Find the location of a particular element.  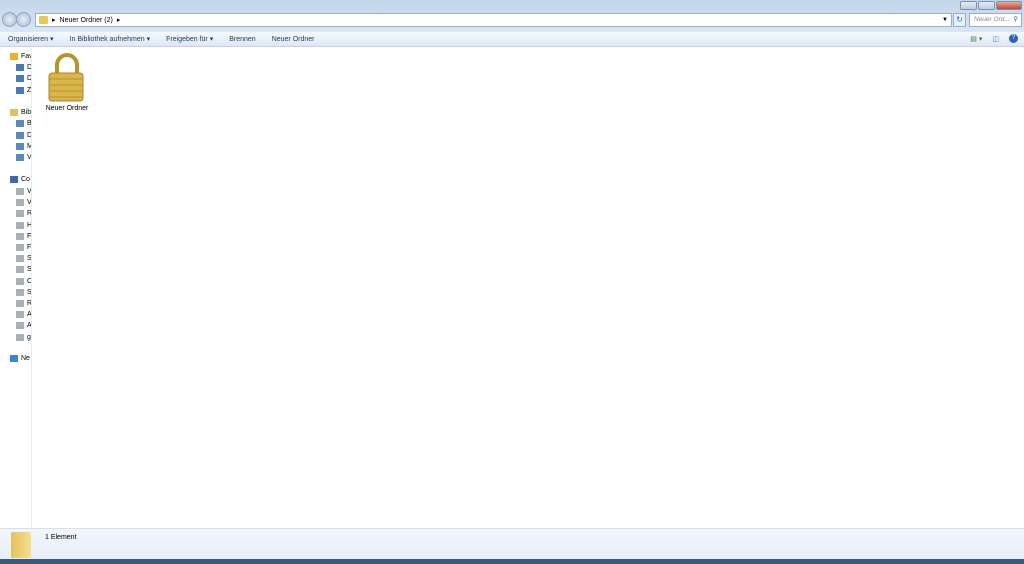

sidebar-item-label: Co is located at coordinates (25, 179).